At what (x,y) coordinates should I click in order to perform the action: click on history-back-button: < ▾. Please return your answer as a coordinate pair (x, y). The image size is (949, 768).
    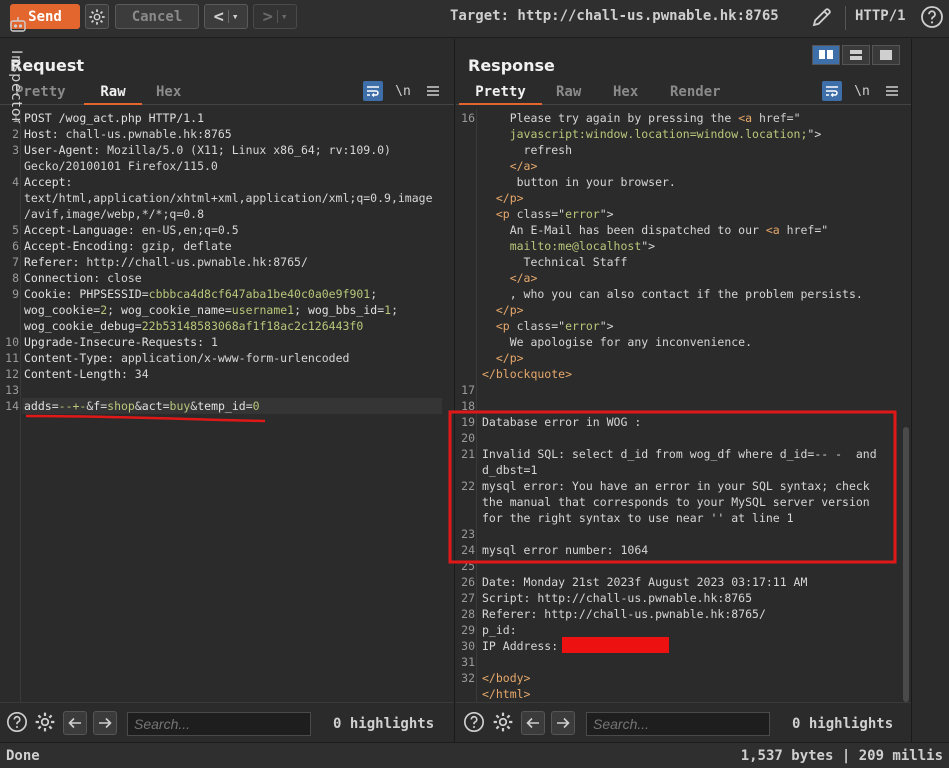
    Looking at the image, I should click on (226, 16).